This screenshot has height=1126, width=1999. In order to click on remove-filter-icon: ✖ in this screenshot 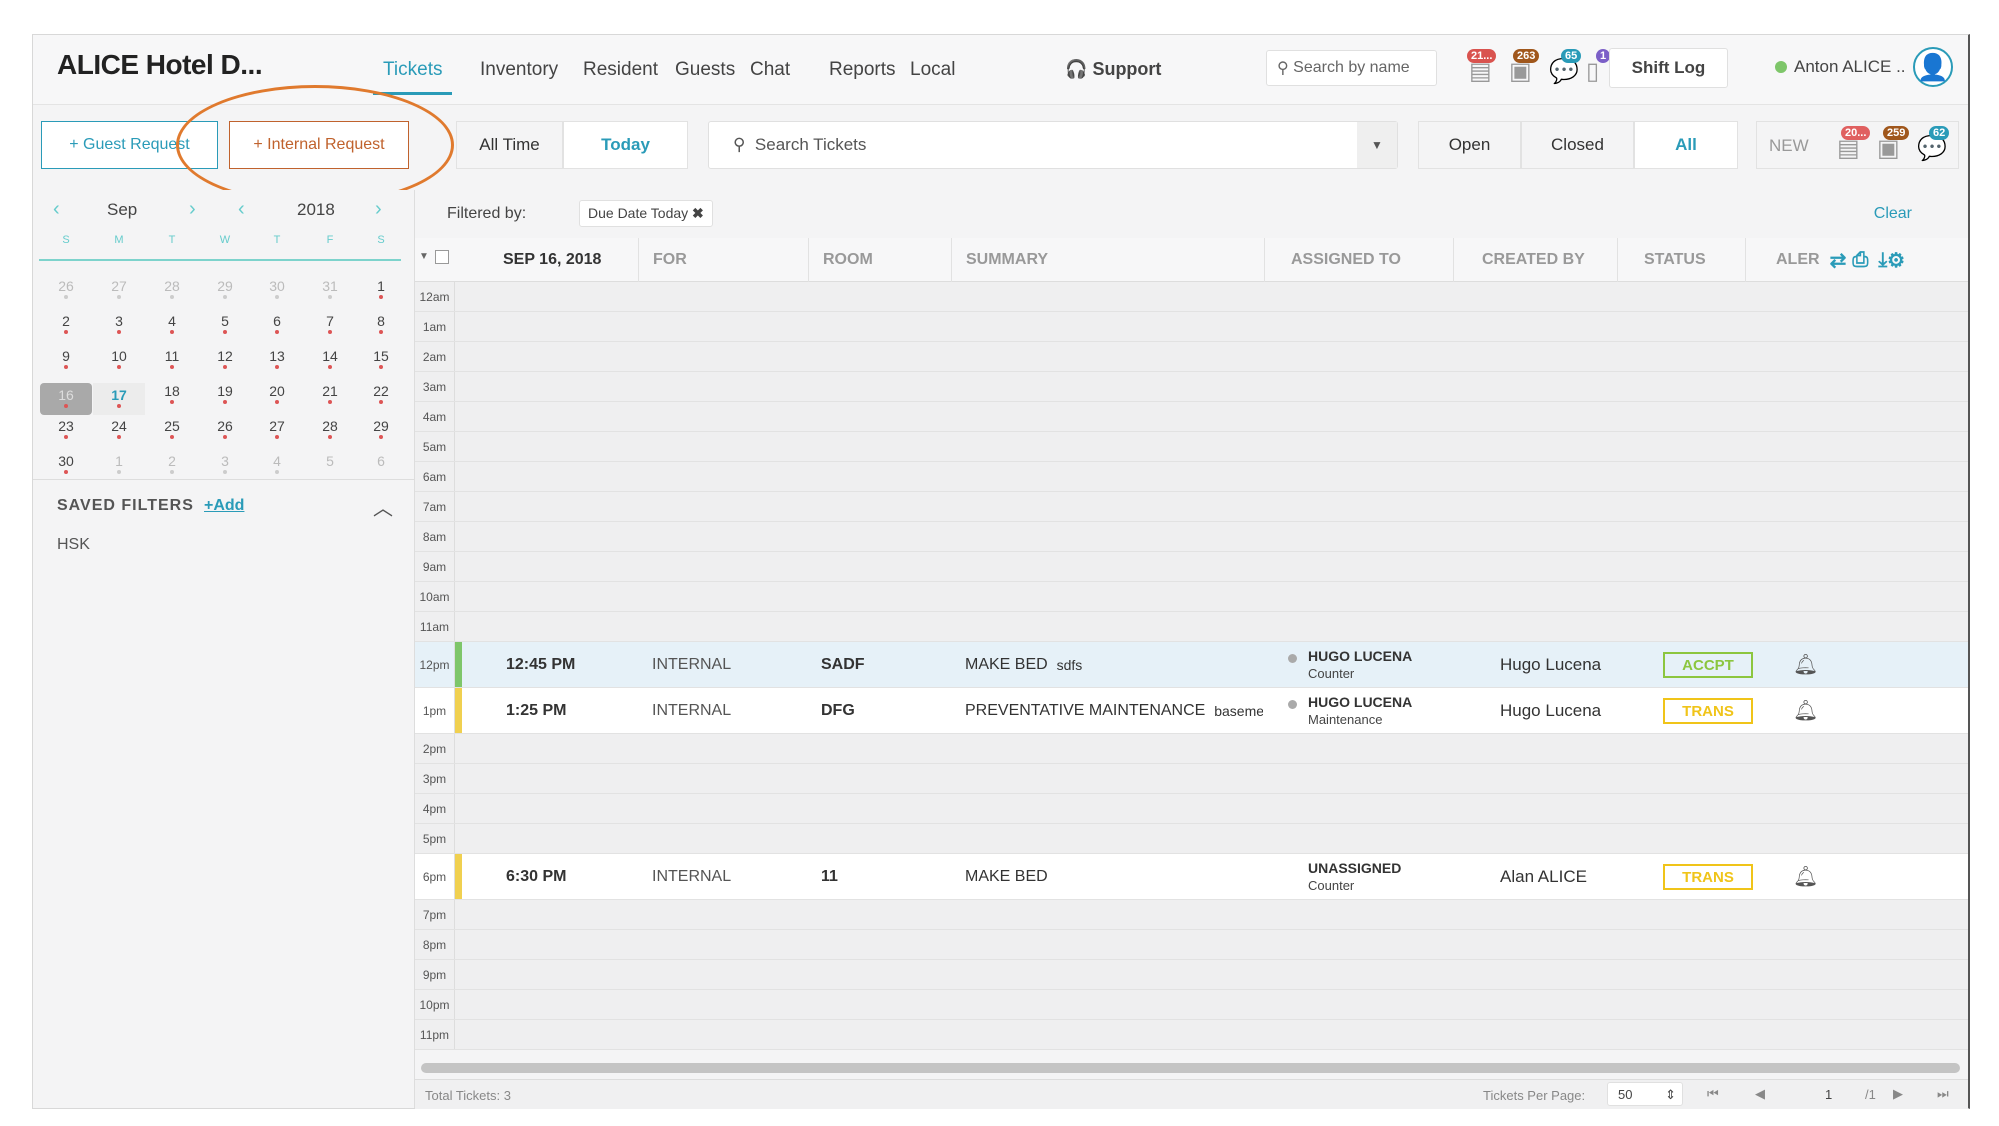, I will do `click(698, 213)`.